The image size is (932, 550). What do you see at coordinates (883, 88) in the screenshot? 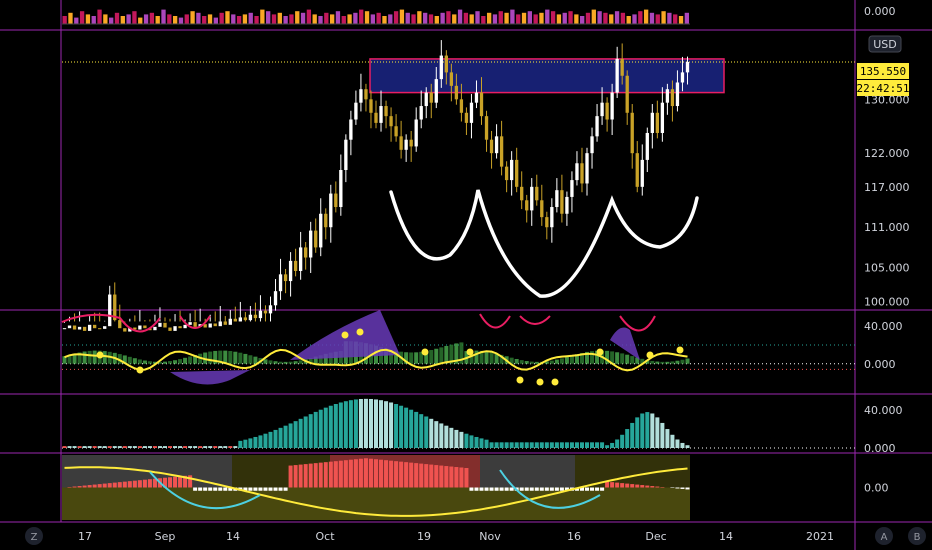
I see `countdown-value: 22:42:51` at bounding box center [883, 88].